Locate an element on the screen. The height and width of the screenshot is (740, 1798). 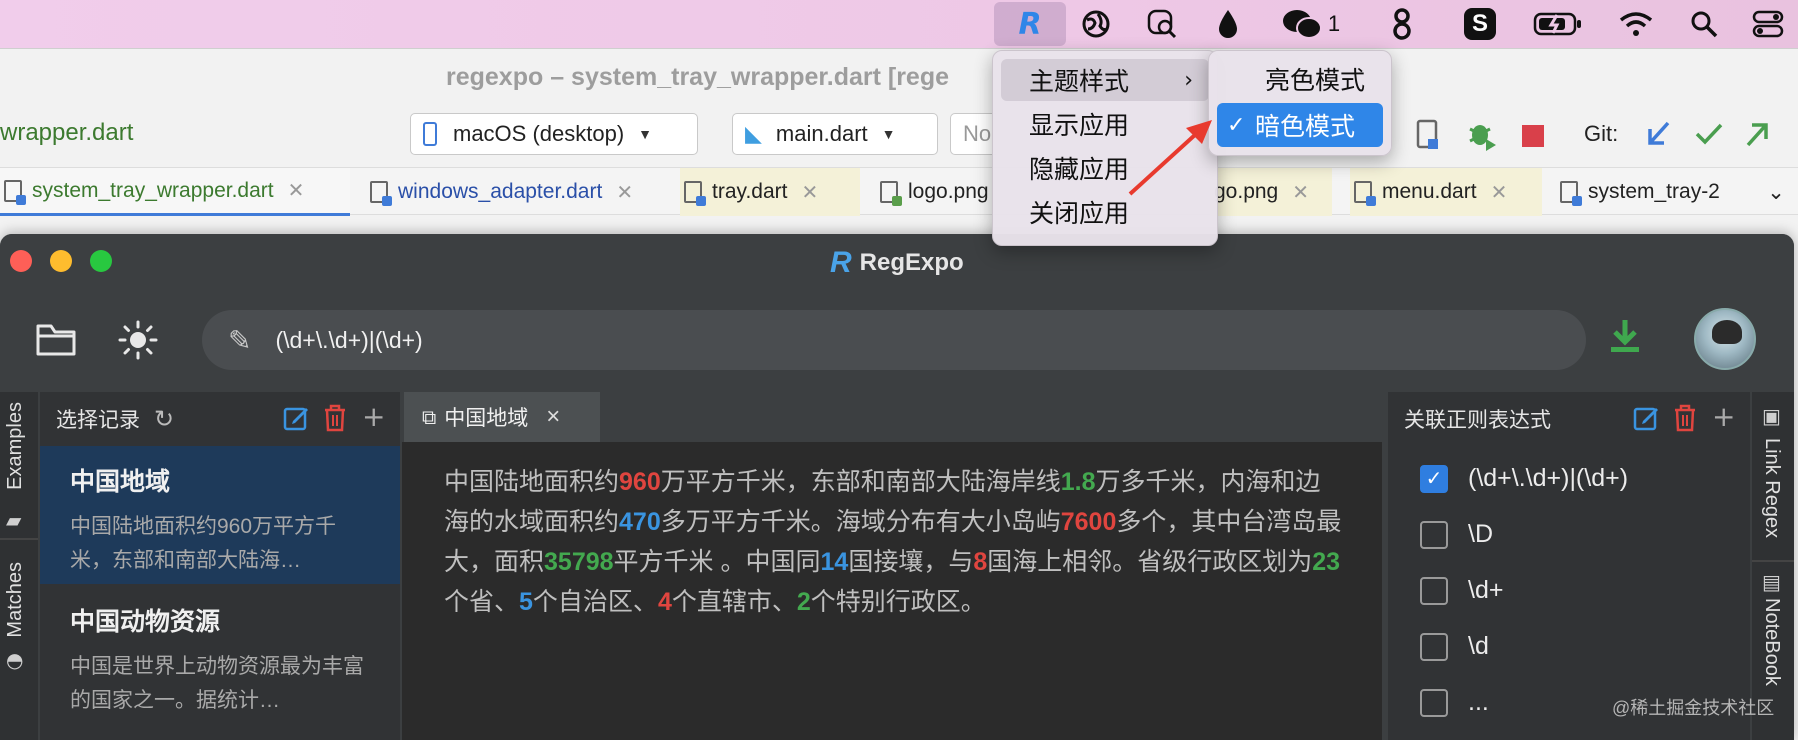
menu-item-theme: 主题样式 › is located at coordinates (1105, 80).